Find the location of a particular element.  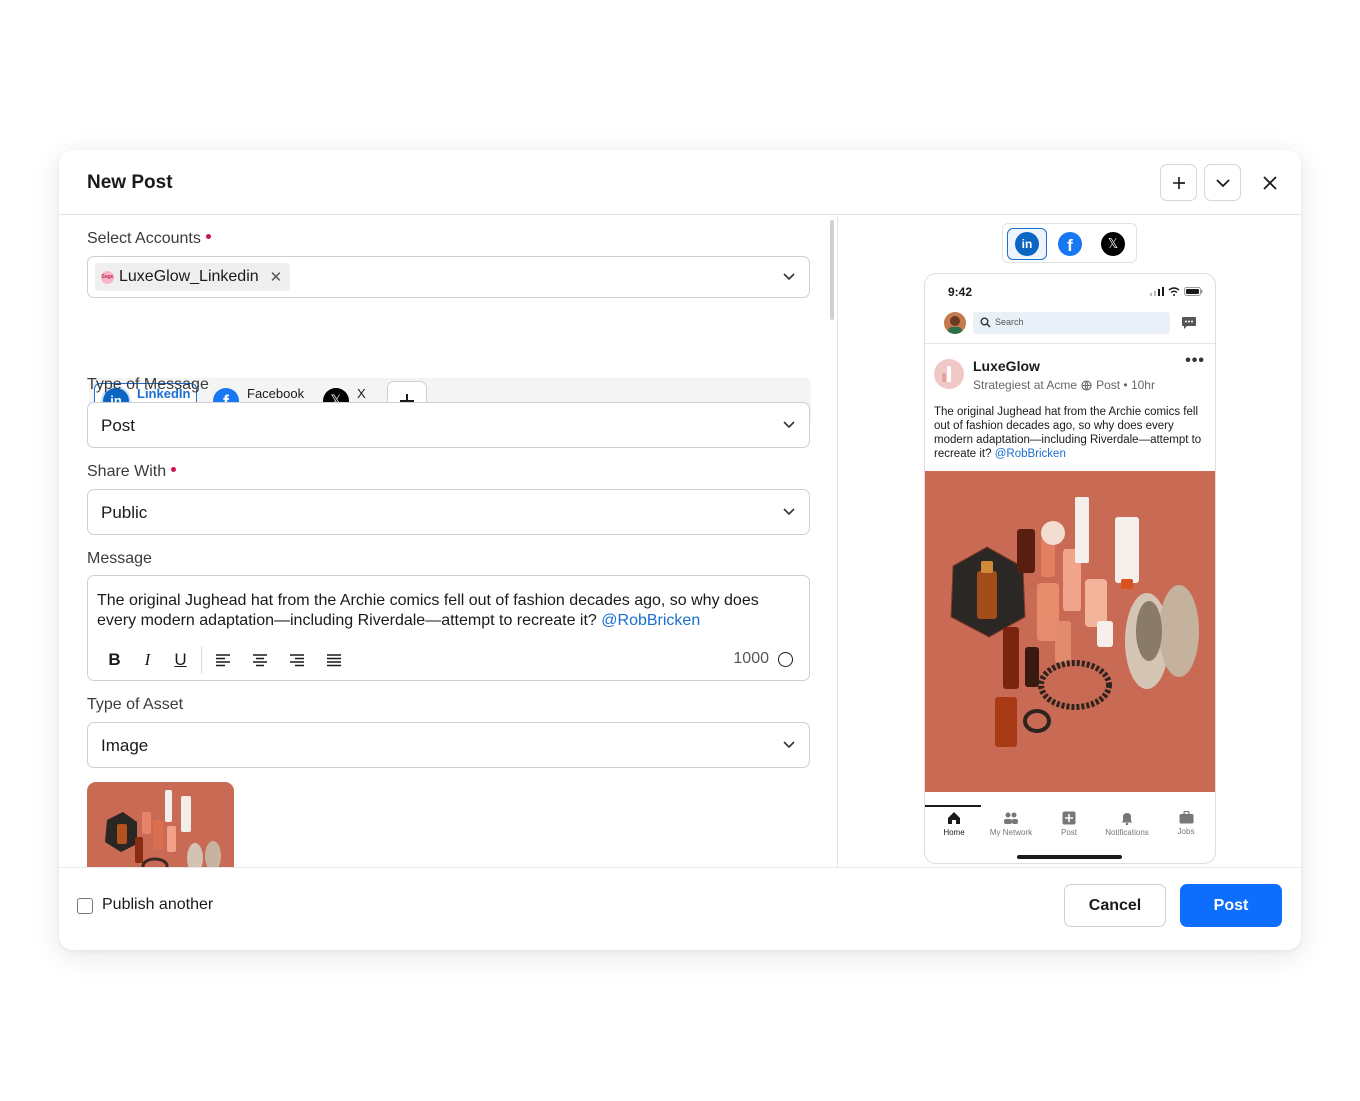

facebook-icon: f is located at coordinates (1070, 244).